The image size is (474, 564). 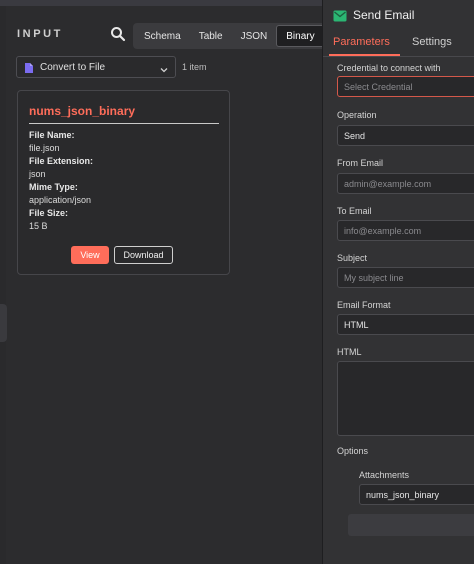 What do you see at coordinates (388, 183) in the screenshot?
I see `from-email-placeholder: admin@example.com` at bounding box center [388, 183].